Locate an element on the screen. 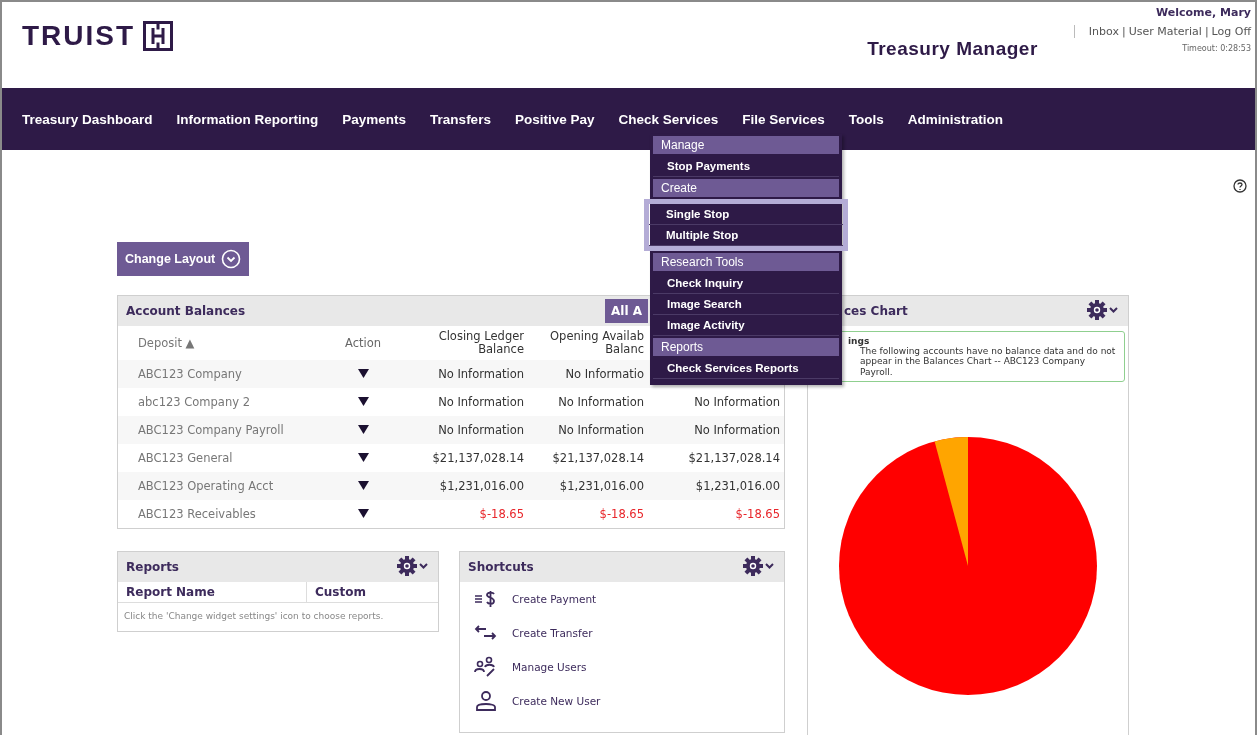  menu-item: Multiple Stop is located at coordinates (746, 235).